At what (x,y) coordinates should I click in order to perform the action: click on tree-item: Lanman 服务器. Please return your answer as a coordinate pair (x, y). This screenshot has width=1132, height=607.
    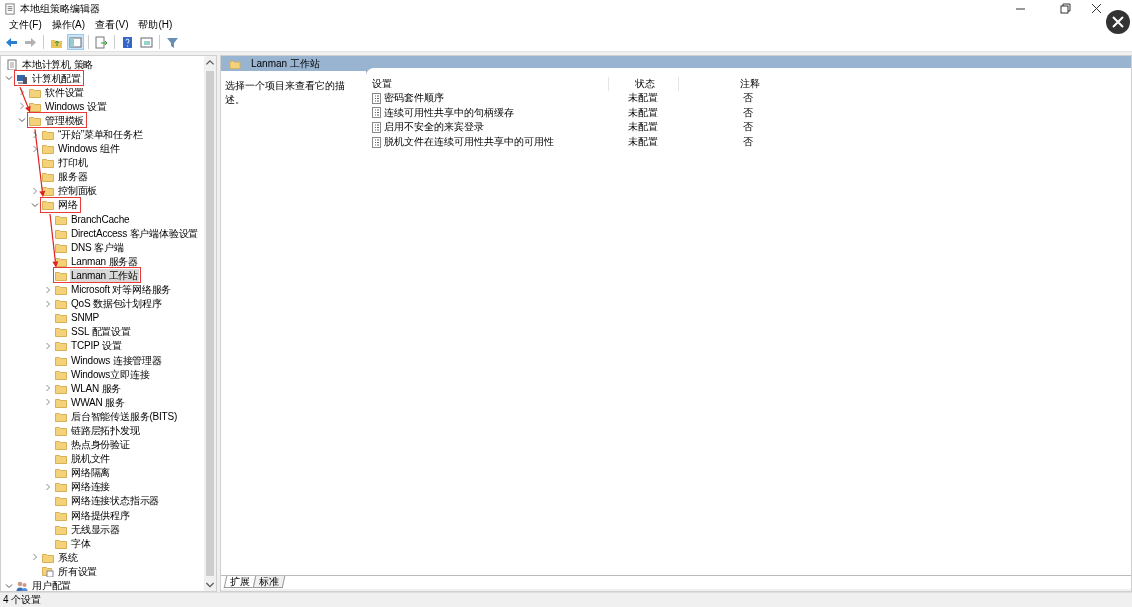
    Looking at the image, I should click on (104, 261).